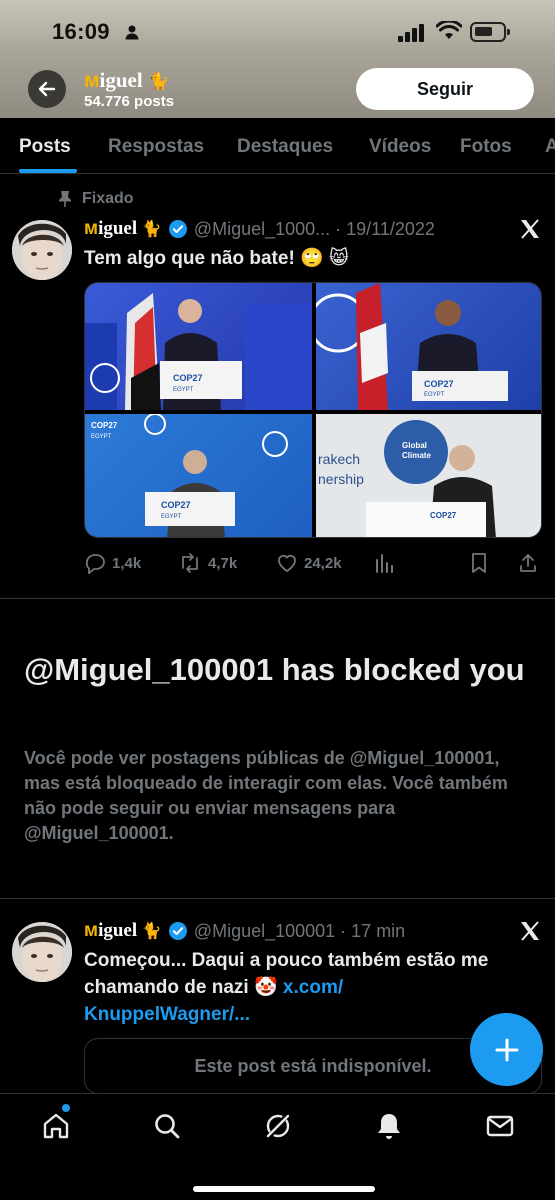 The image size is (555, 1200). What do you see at coordinates (47, 89) in the screenshot?
I see `back-button` at bounding box center [47, 89].